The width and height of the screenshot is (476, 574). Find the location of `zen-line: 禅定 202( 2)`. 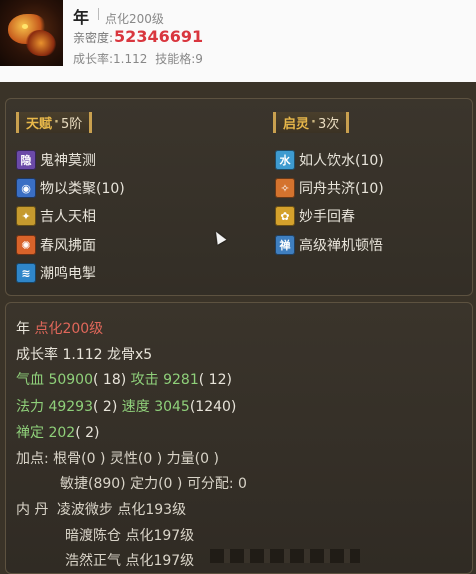

zen-line: 禅定 202( 2) is located at coordinates (57, 432).